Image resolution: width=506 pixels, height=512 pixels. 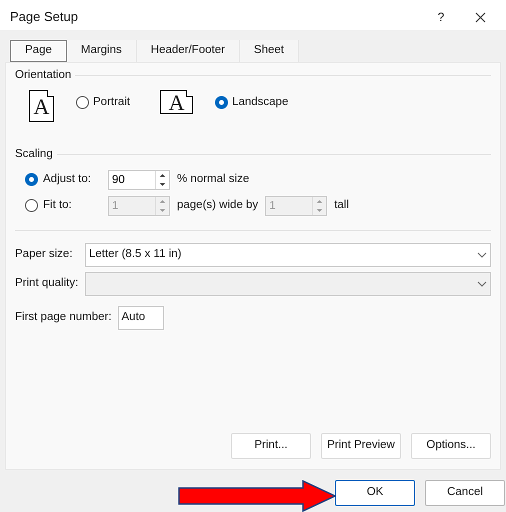 What do you see at coordinates (44, 254) in the screenshot?
I see `field-label: Paper size:` at bounding box center [44, 254].